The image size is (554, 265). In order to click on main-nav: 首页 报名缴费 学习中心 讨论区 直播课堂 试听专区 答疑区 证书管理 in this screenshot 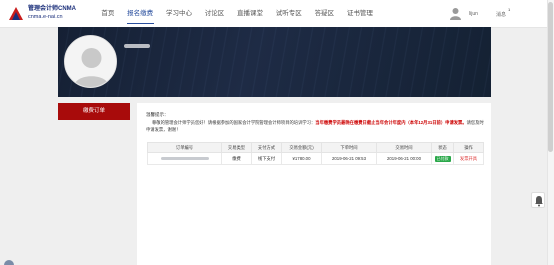, I will do `click(237, 14)`.